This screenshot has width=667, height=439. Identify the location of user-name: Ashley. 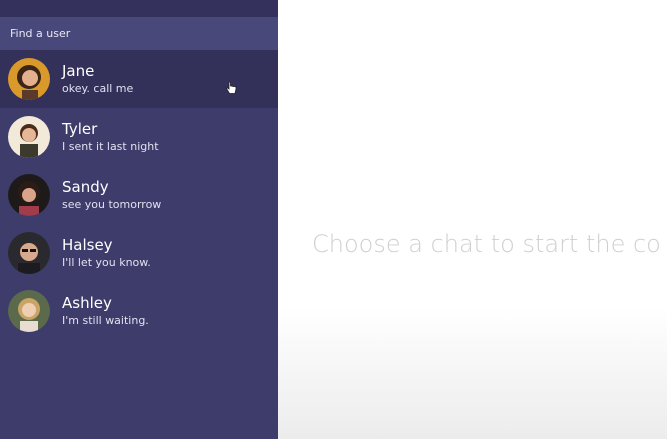
(87, 303).